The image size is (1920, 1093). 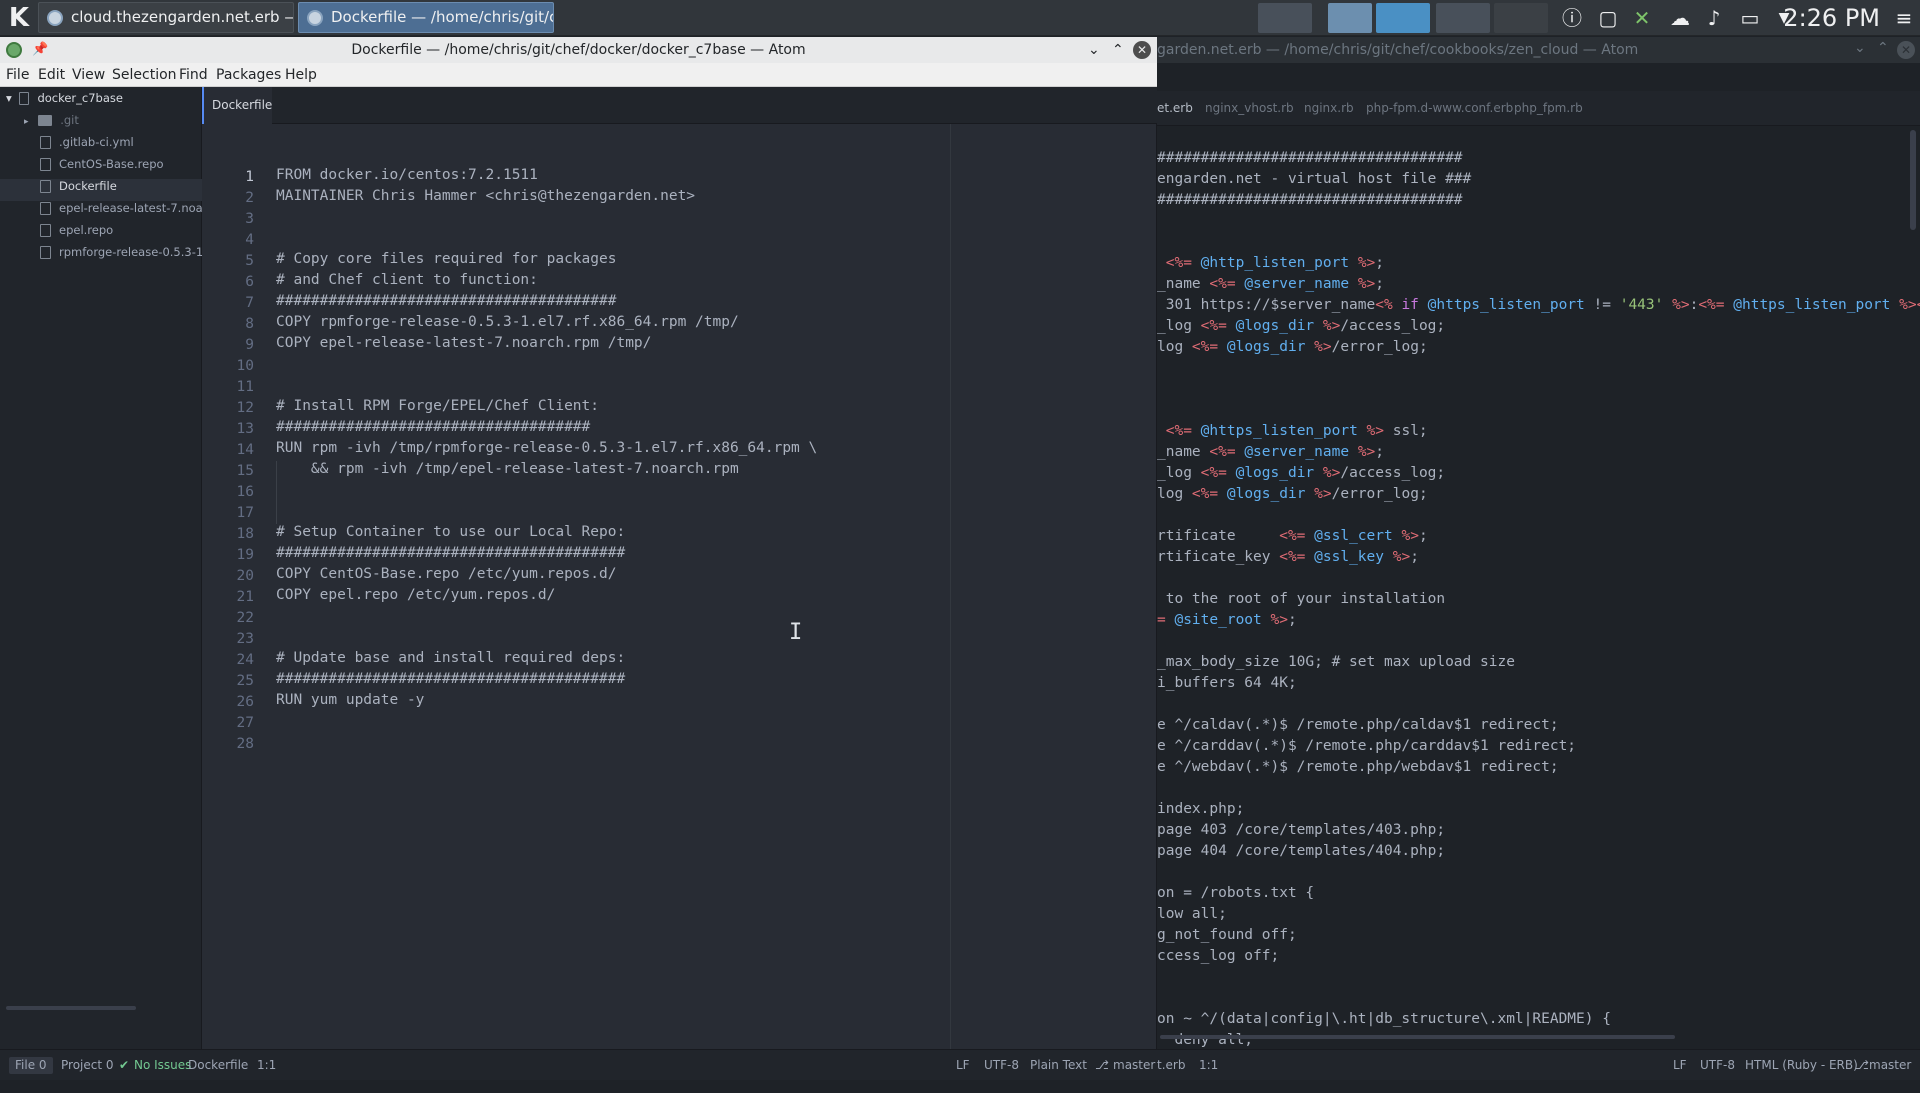 I want to click on tab-php-fpm: php_fpm.rb, so click(x=1548, y=108).